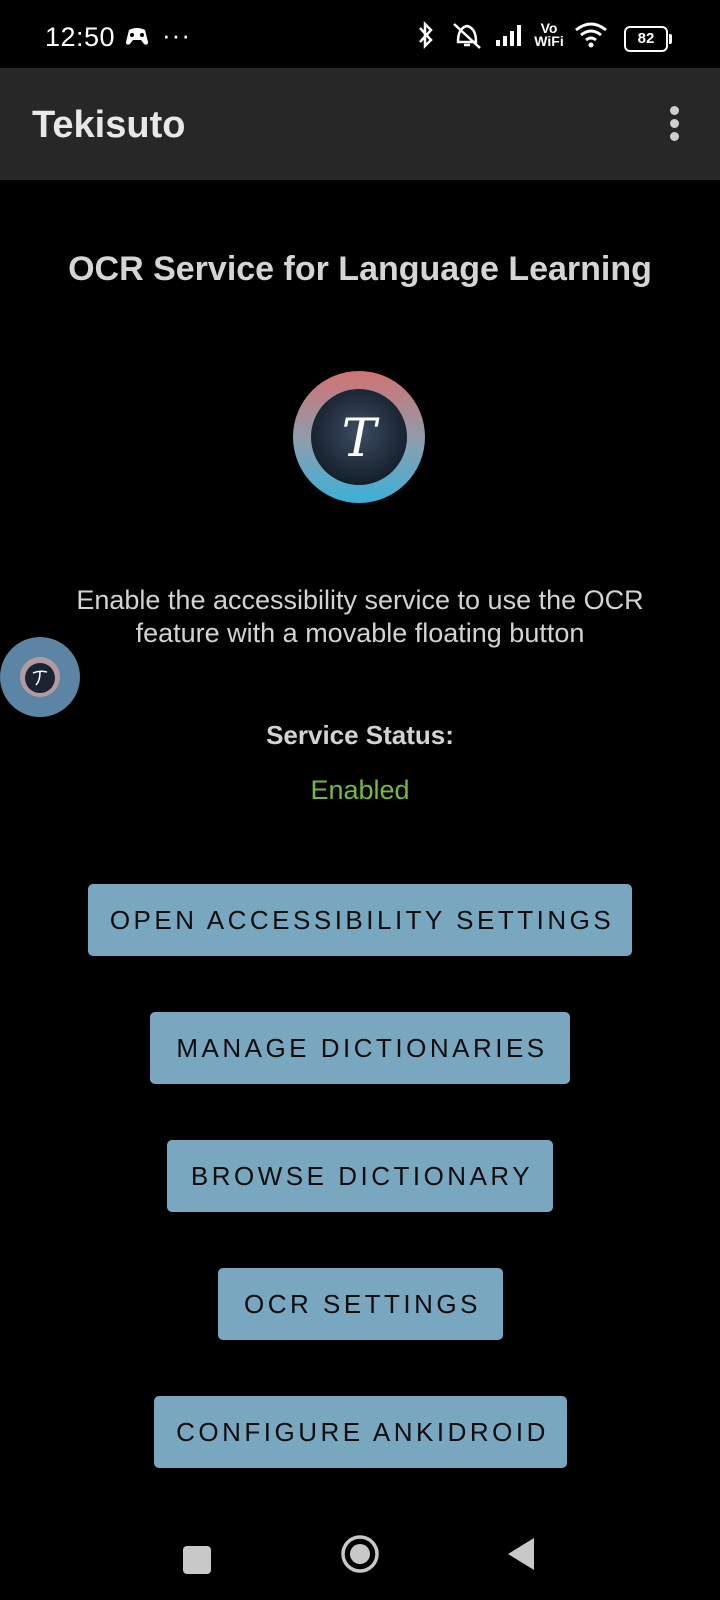 The height and width of the screenshot is (1600, 720). I want to click on recents-icon, so click(197, 1560).